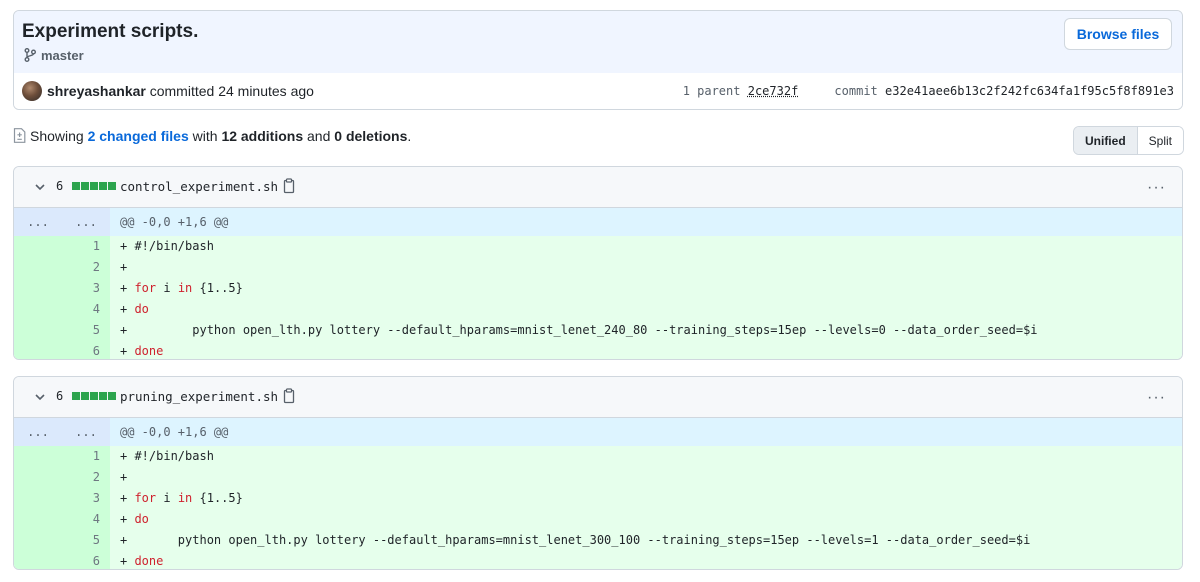 This screenshot has height=582, width=1200. I want to click on unified-view-button: Unified, so click(1105, 140).